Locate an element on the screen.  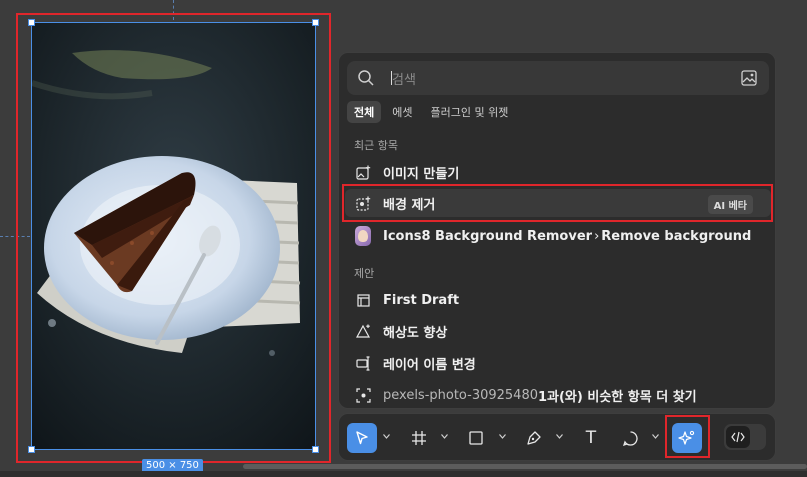
search-input: 검색 is located at coordinates (404, 78).